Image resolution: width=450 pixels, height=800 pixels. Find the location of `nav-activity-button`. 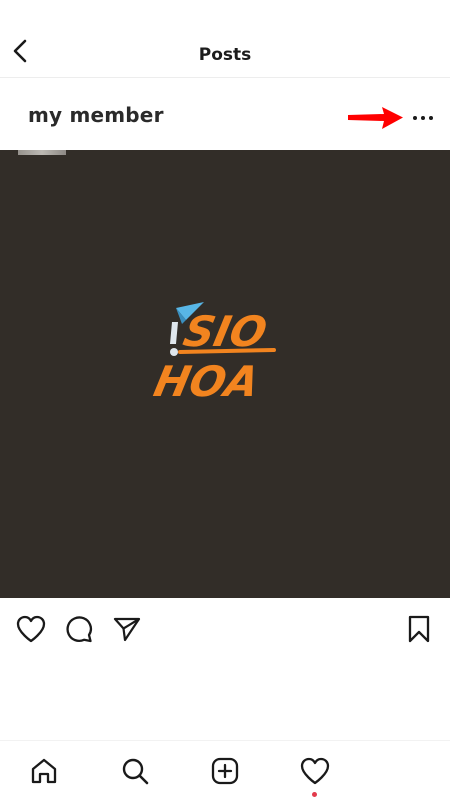

nav-activity-button is located at coordinates (315, 771).